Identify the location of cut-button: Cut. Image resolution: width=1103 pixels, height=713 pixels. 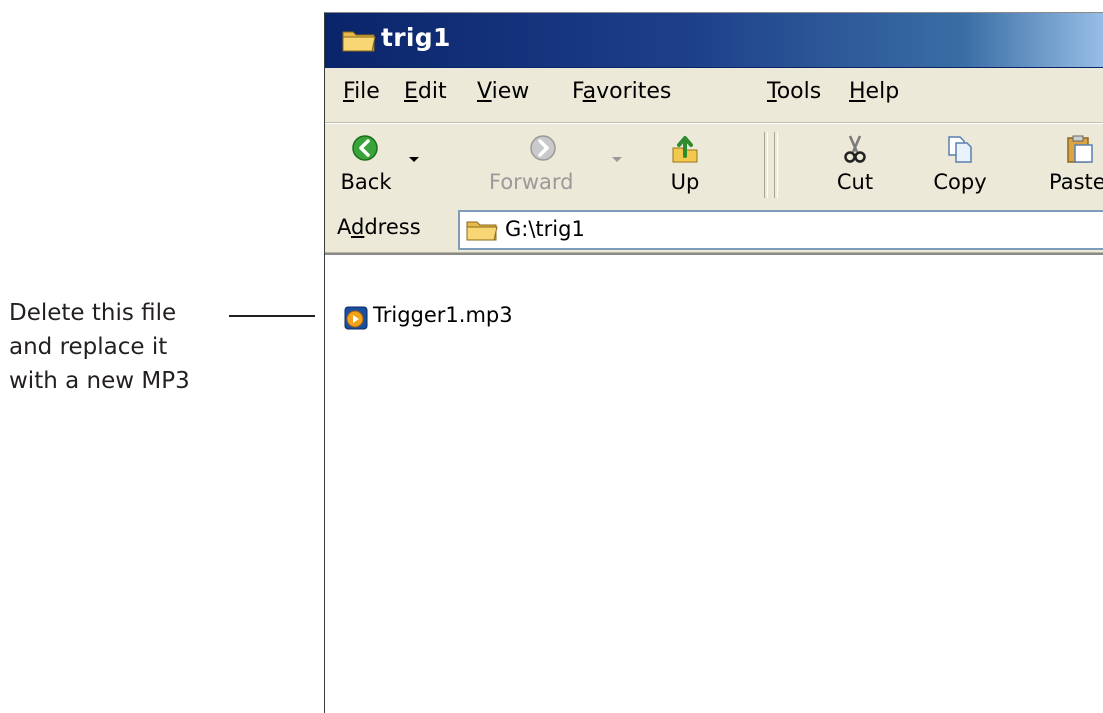
(855, 165).